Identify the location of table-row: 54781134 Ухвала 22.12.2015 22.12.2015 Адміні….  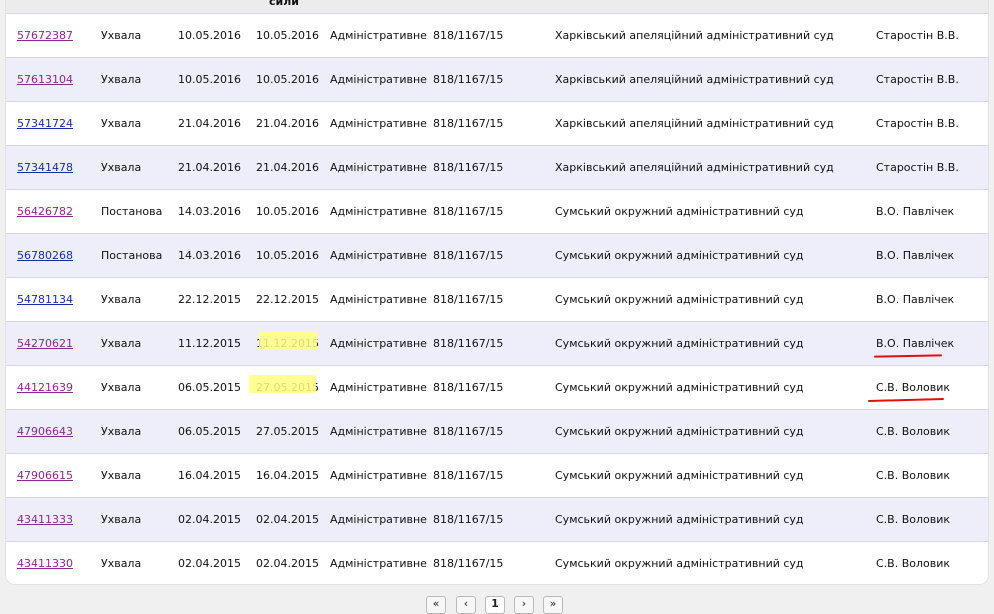
(497, 299).